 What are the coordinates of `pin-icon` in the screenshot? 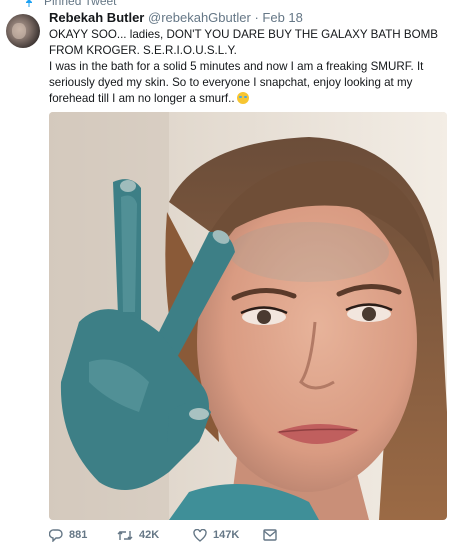 It's located at (29, 3).